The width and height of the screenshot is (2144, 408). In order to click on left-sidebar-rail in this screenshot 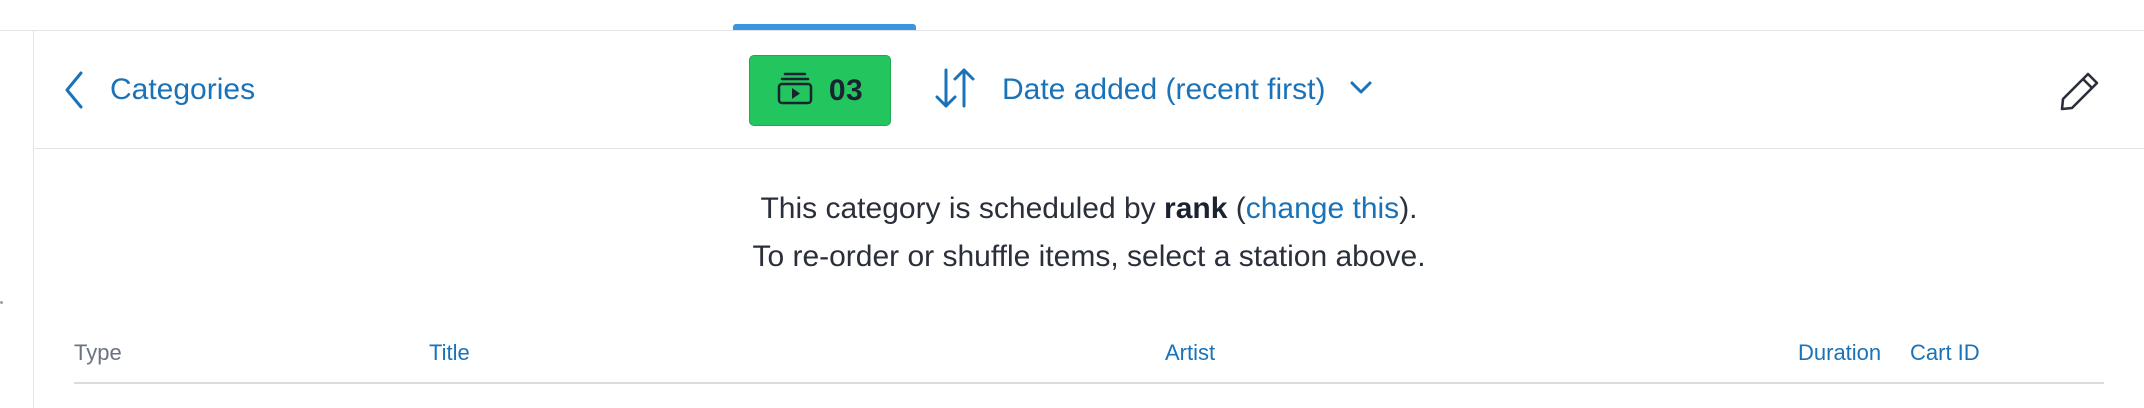, I will do `click(17, 219)`.